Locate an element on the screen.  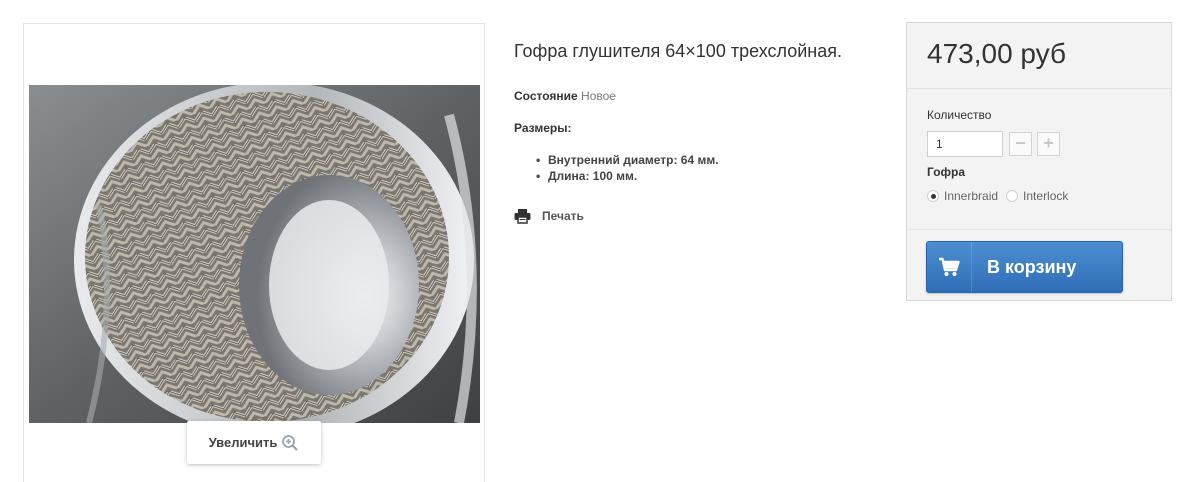
quantity-decrease-button: − is located at coordinates (1020, 144).